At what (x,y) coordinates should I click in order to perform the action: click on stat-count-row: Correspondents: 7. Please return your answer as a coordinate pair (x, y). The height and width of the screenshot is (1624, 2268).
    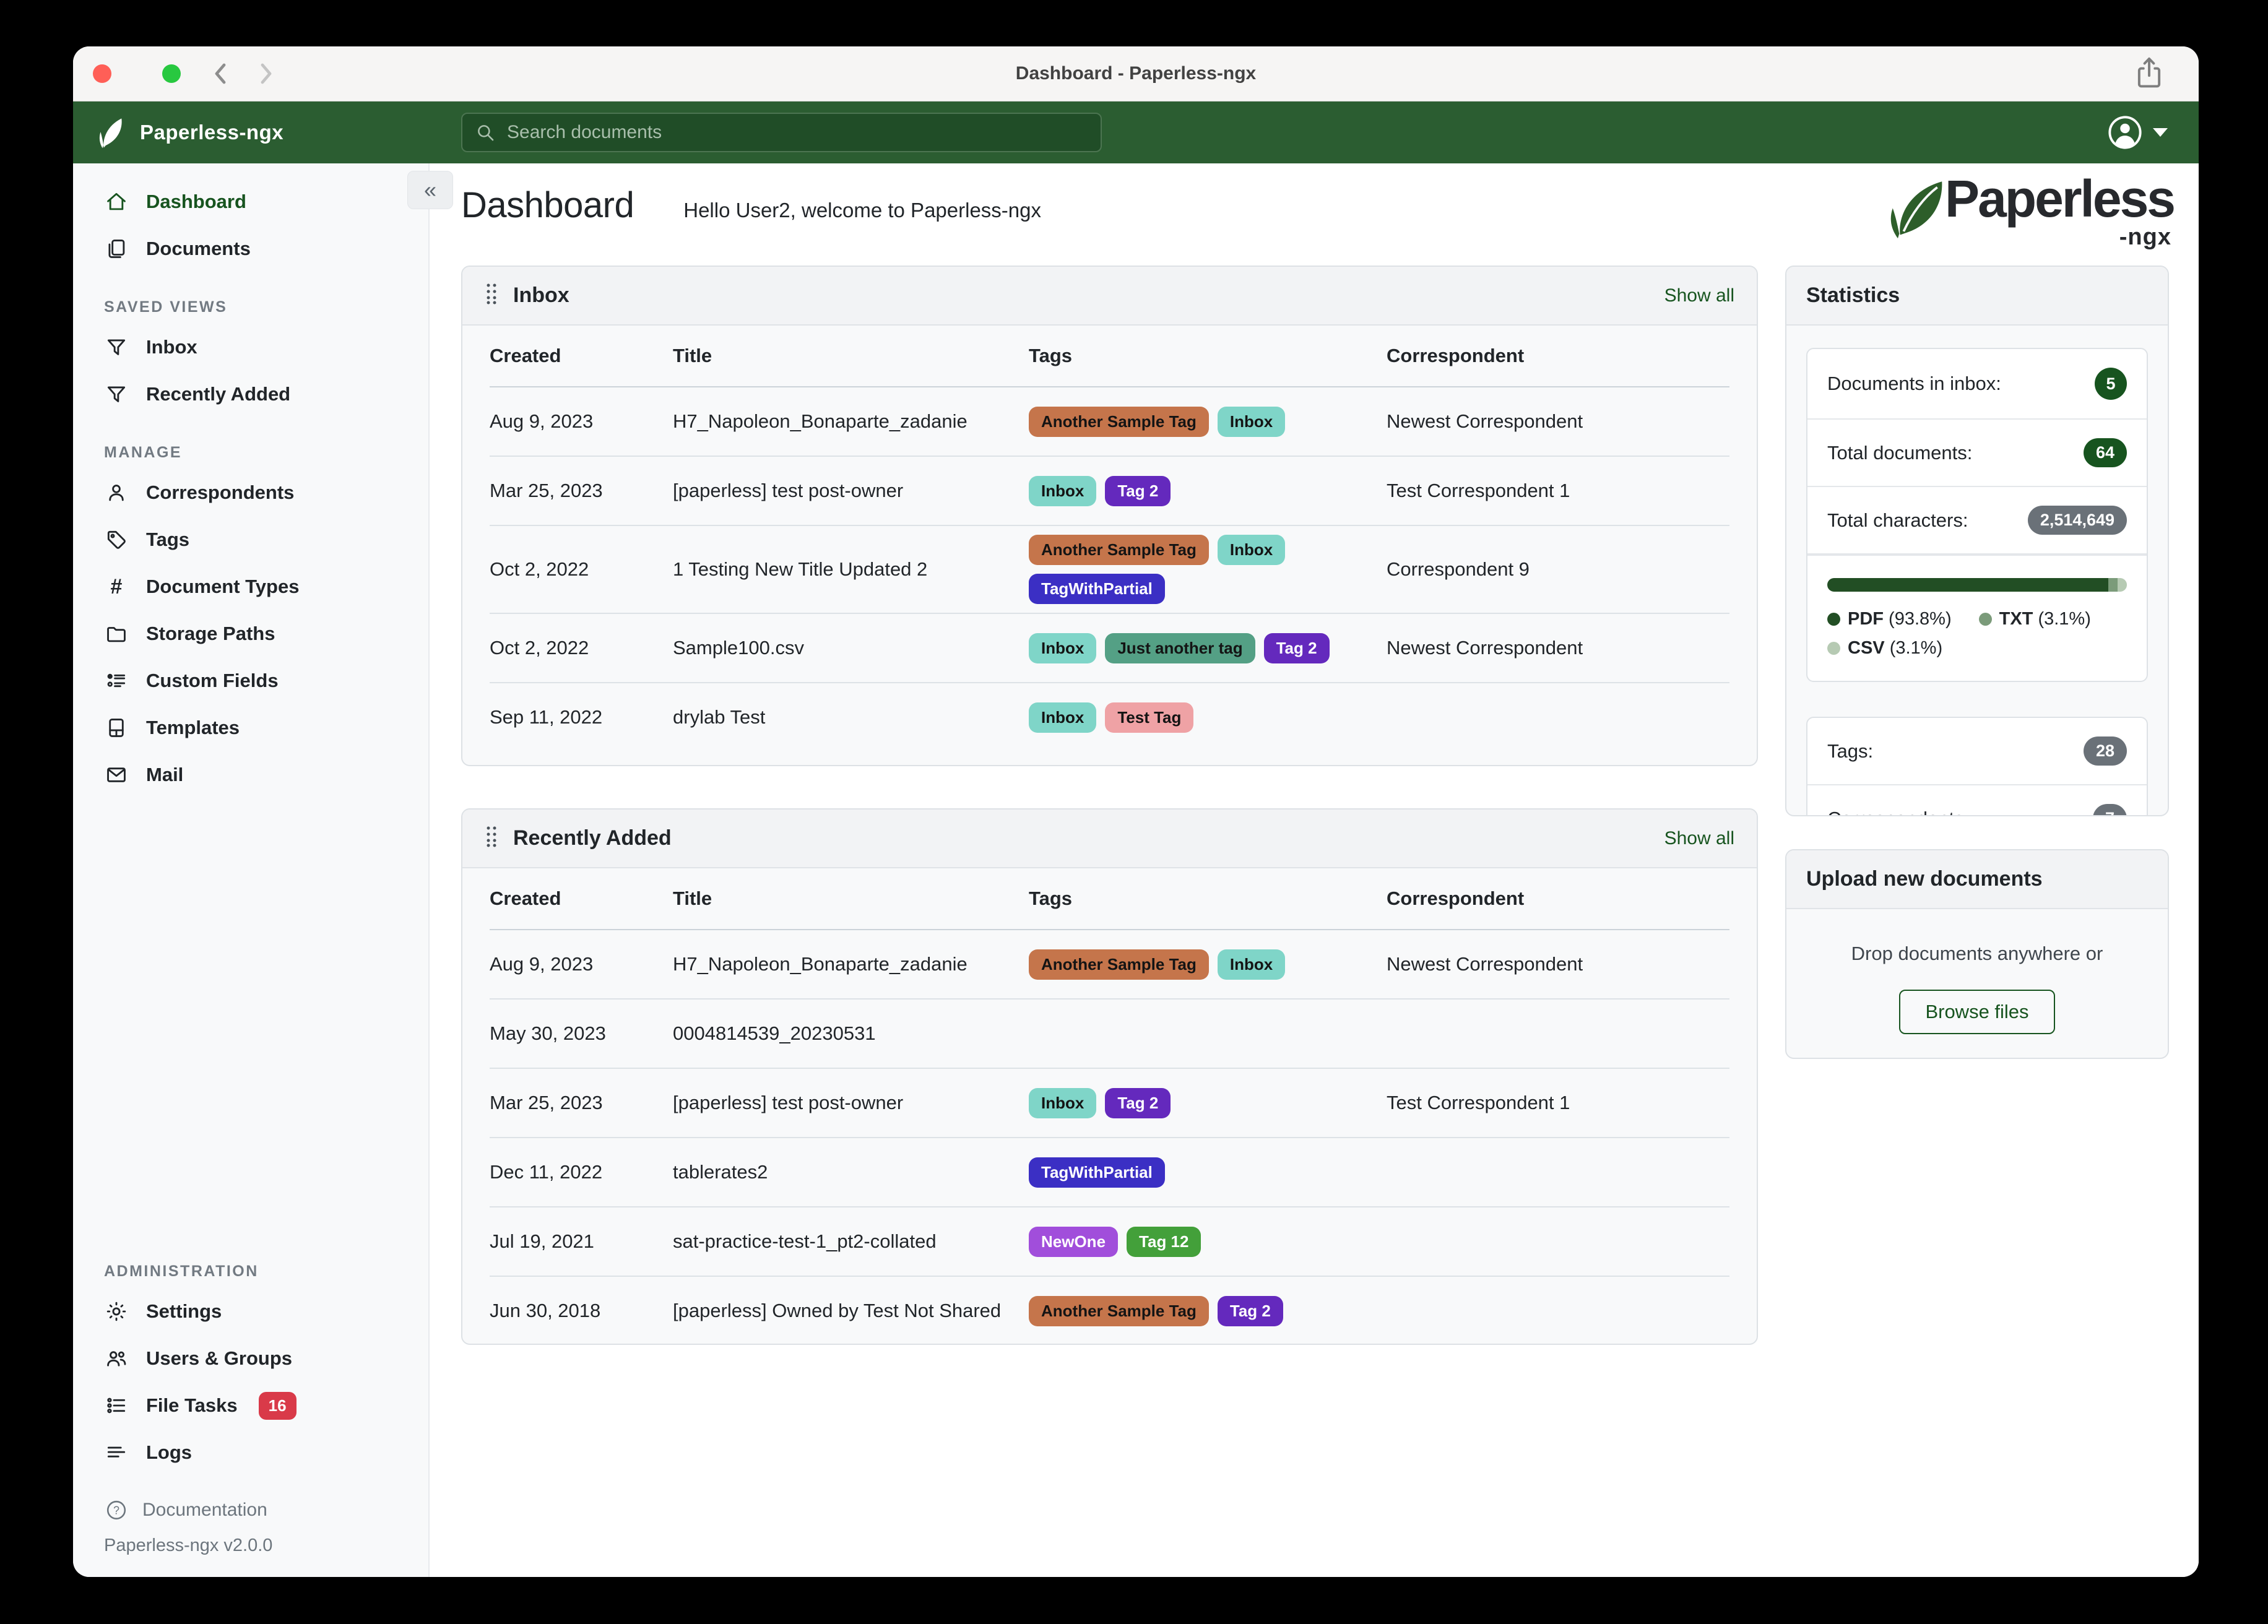
    Looking at the image, I should click on (1977, 800).